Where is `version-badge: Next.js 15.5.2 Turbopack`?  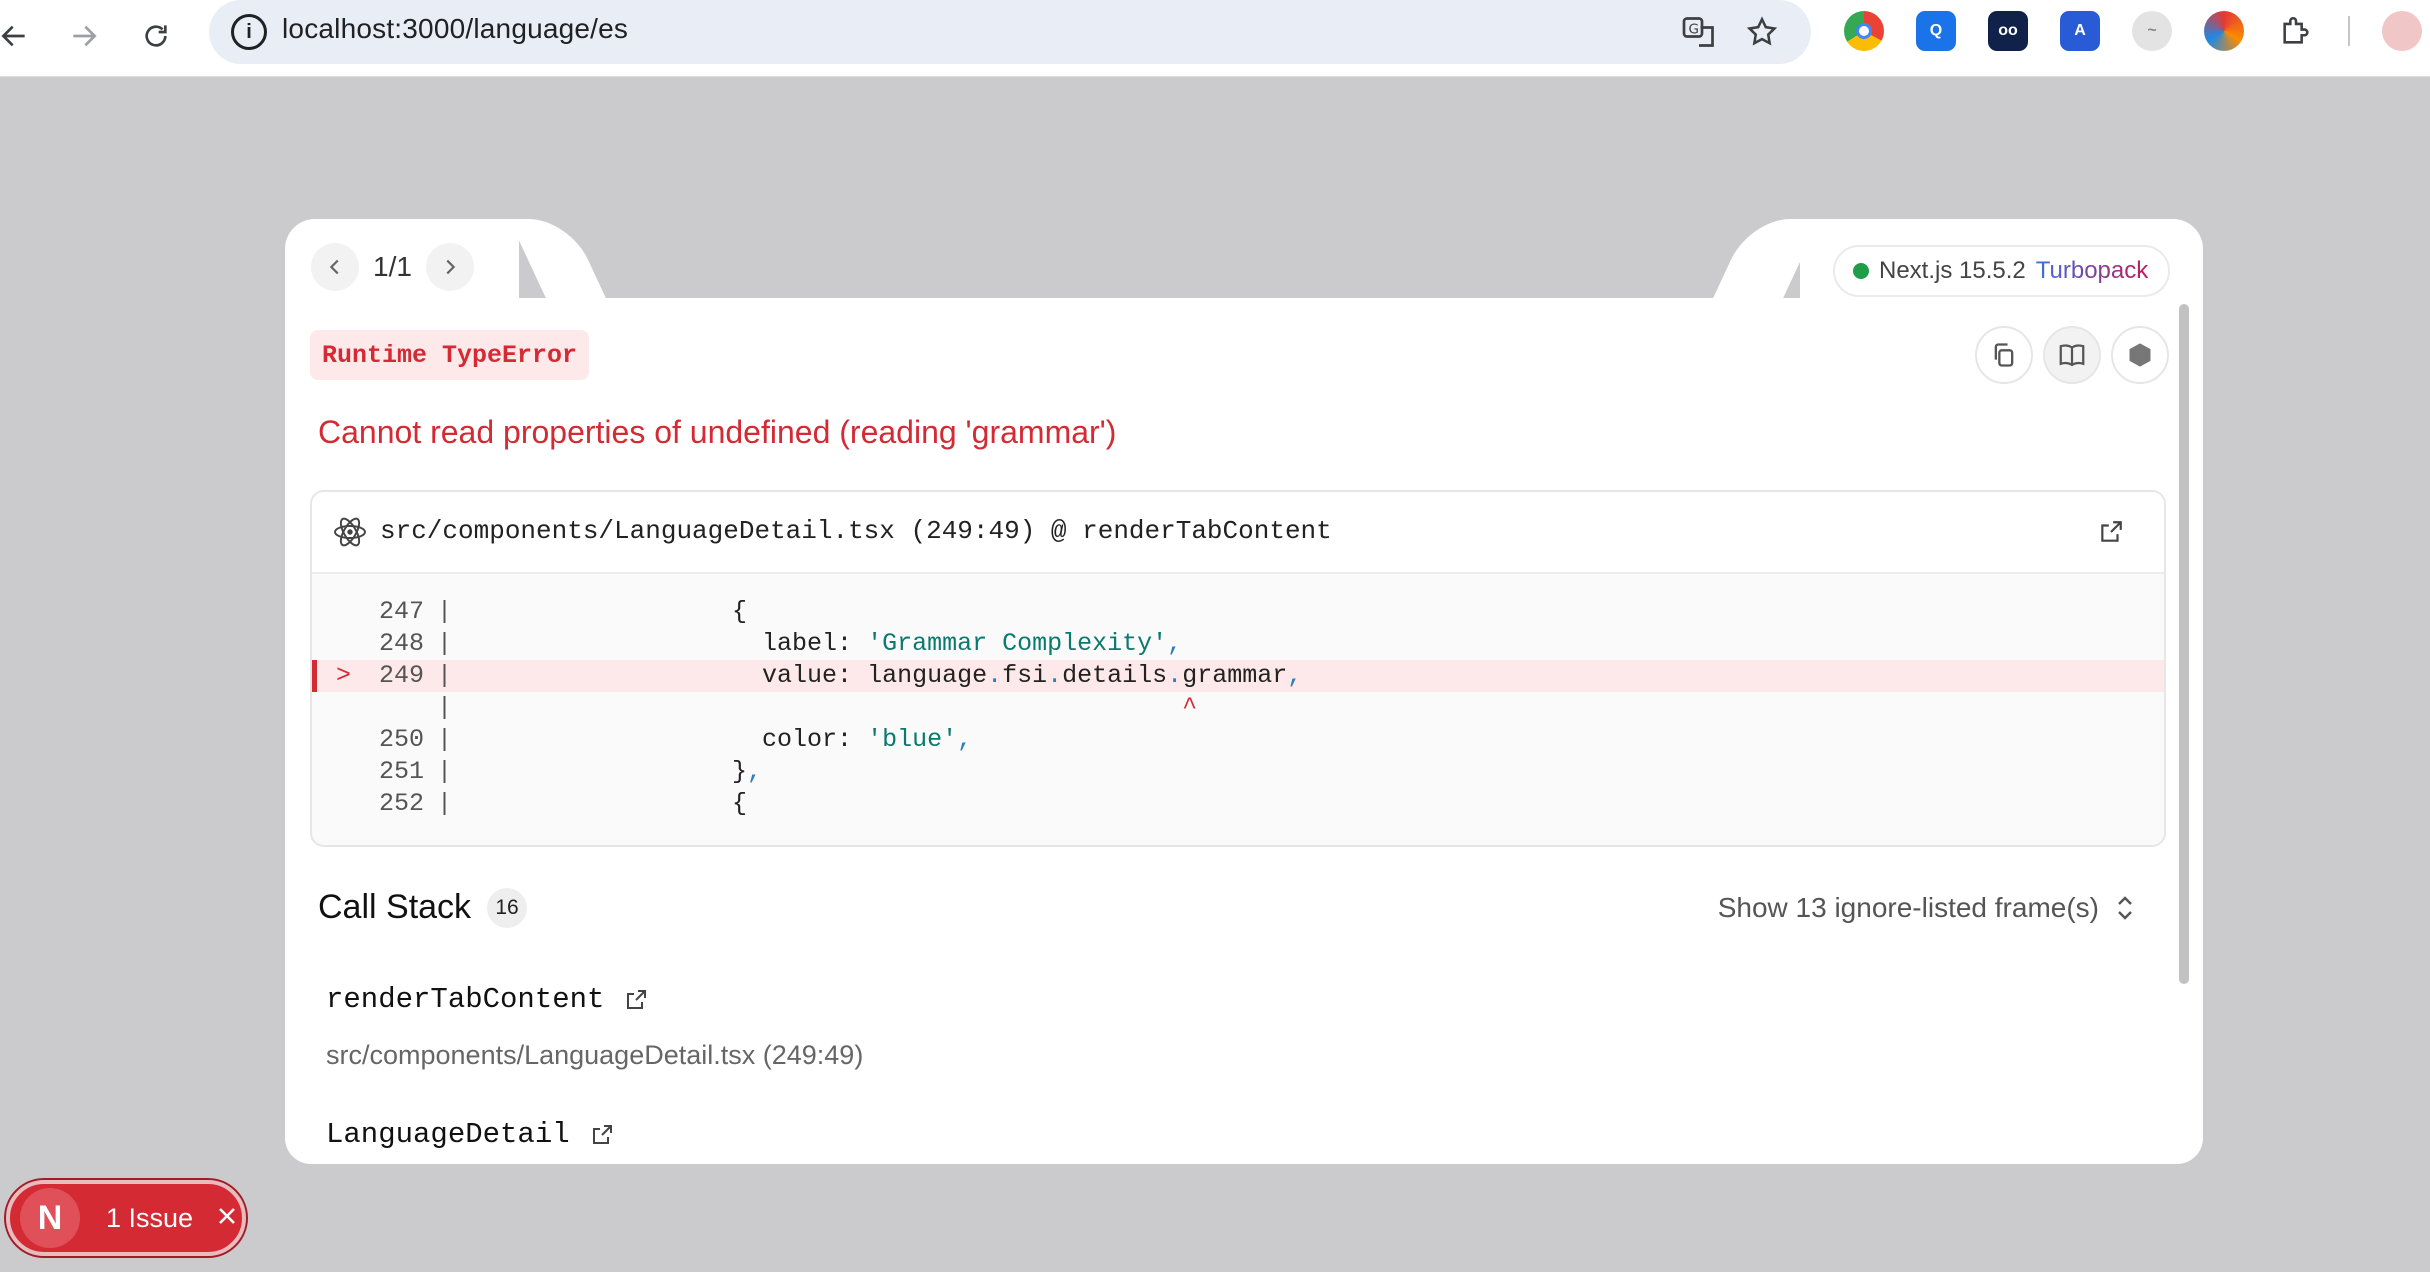 version-badge: Next.js 15.5.2 Turbopack is located at coordinates (2002, 271).